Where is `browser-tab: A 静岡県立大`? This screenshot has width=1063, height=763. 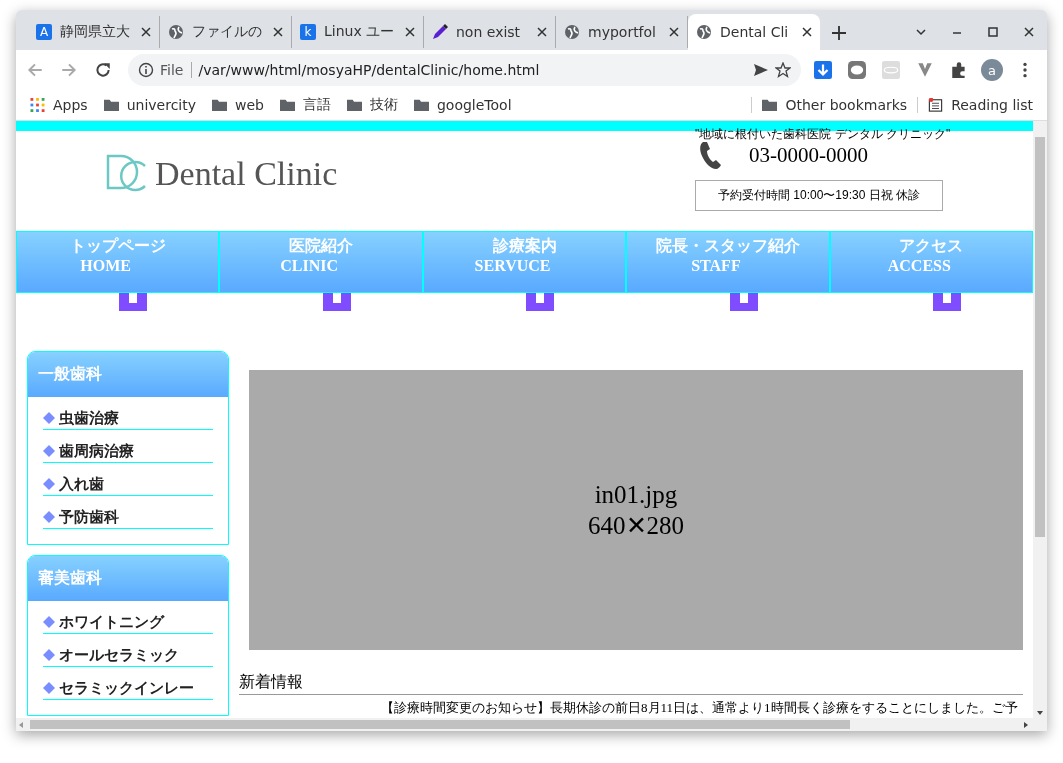
browser-tab: A 静岡県立大 is located at coordinates (94, 32).